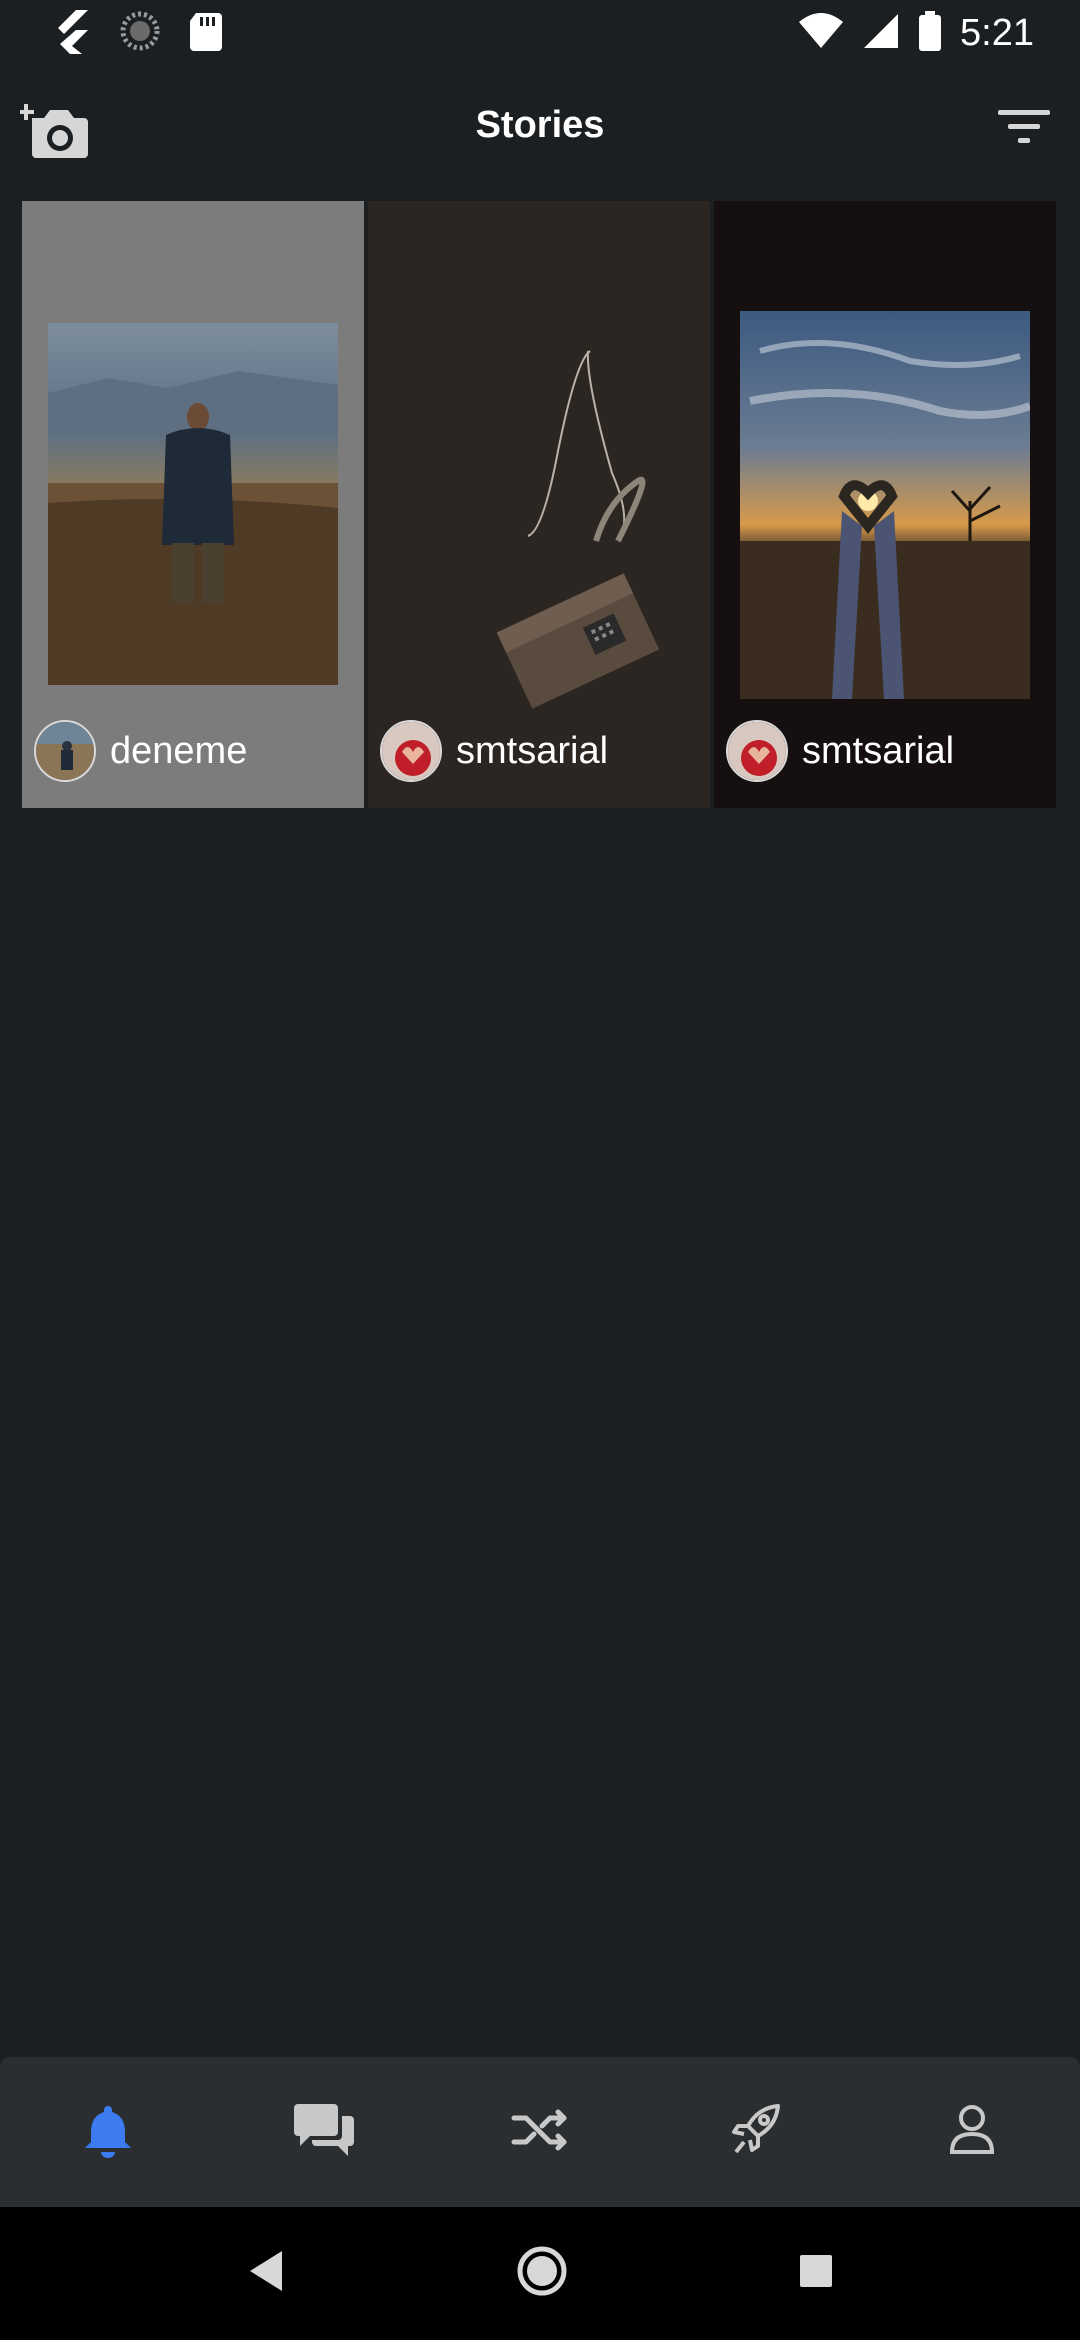 The height and width of the screenshot is (2340, 1080). What do you see at coordinates (997, 32) in the screenshot?
I see `status-time: 5:21` at bounding box center [997, 32].